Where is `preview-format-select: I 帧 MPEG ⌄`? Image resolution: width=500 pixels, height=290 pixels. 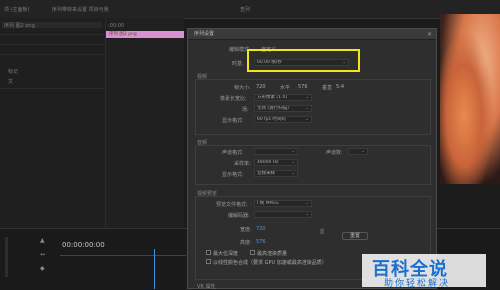 preview-format-select: I 帧 MPEG ⌄ is located at coordinates (283, 203).